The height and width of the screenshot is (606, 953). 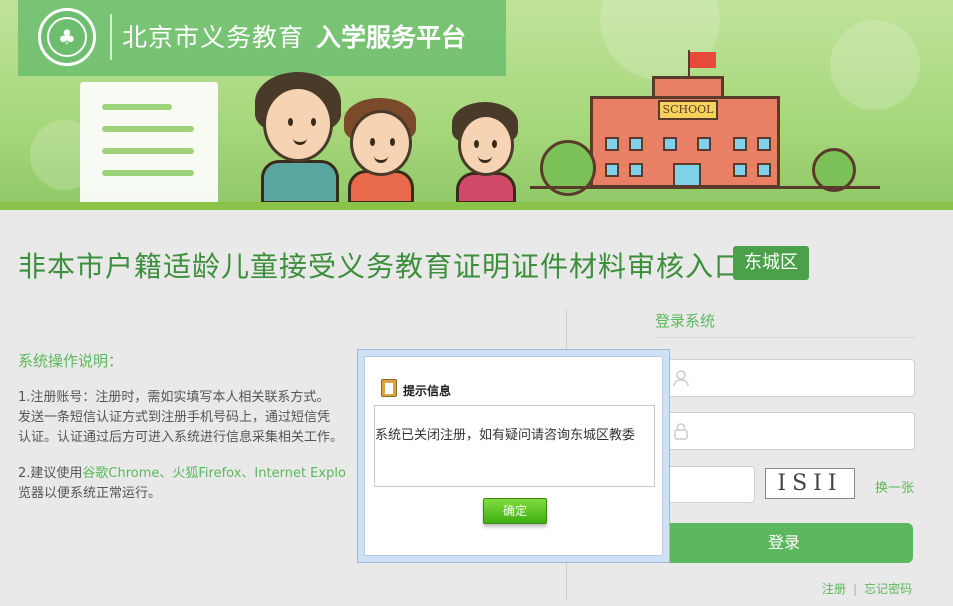 What do you see at coordinates (90, 493) in the screenshot?
I see `instruction-item-2-line-2: 览器以便系统正常运行。` at bounding box center [90, 493].